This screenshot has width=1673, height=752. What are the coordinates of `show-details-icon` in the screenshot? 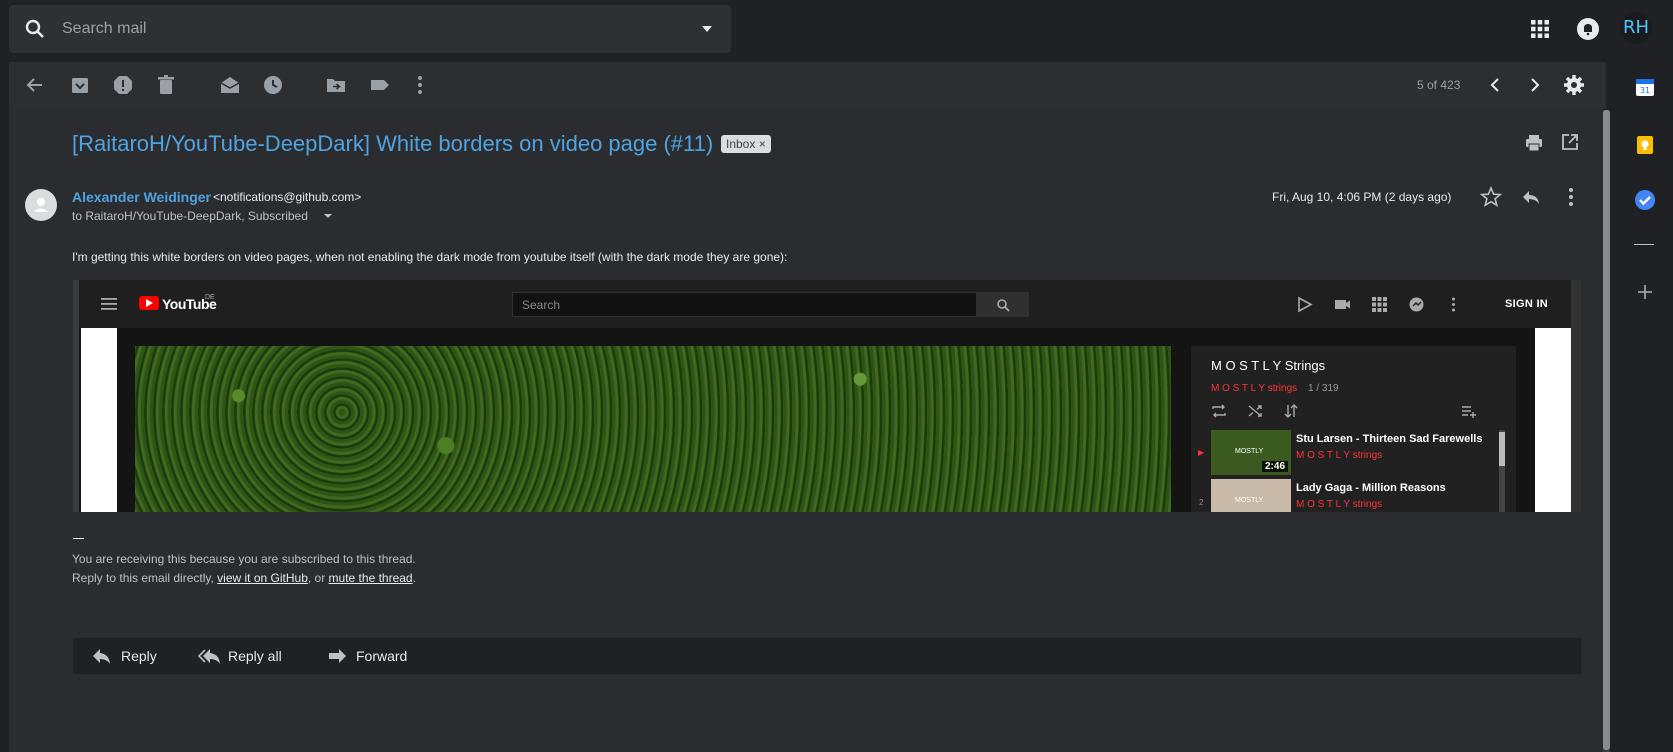 It's located at (328, 216).